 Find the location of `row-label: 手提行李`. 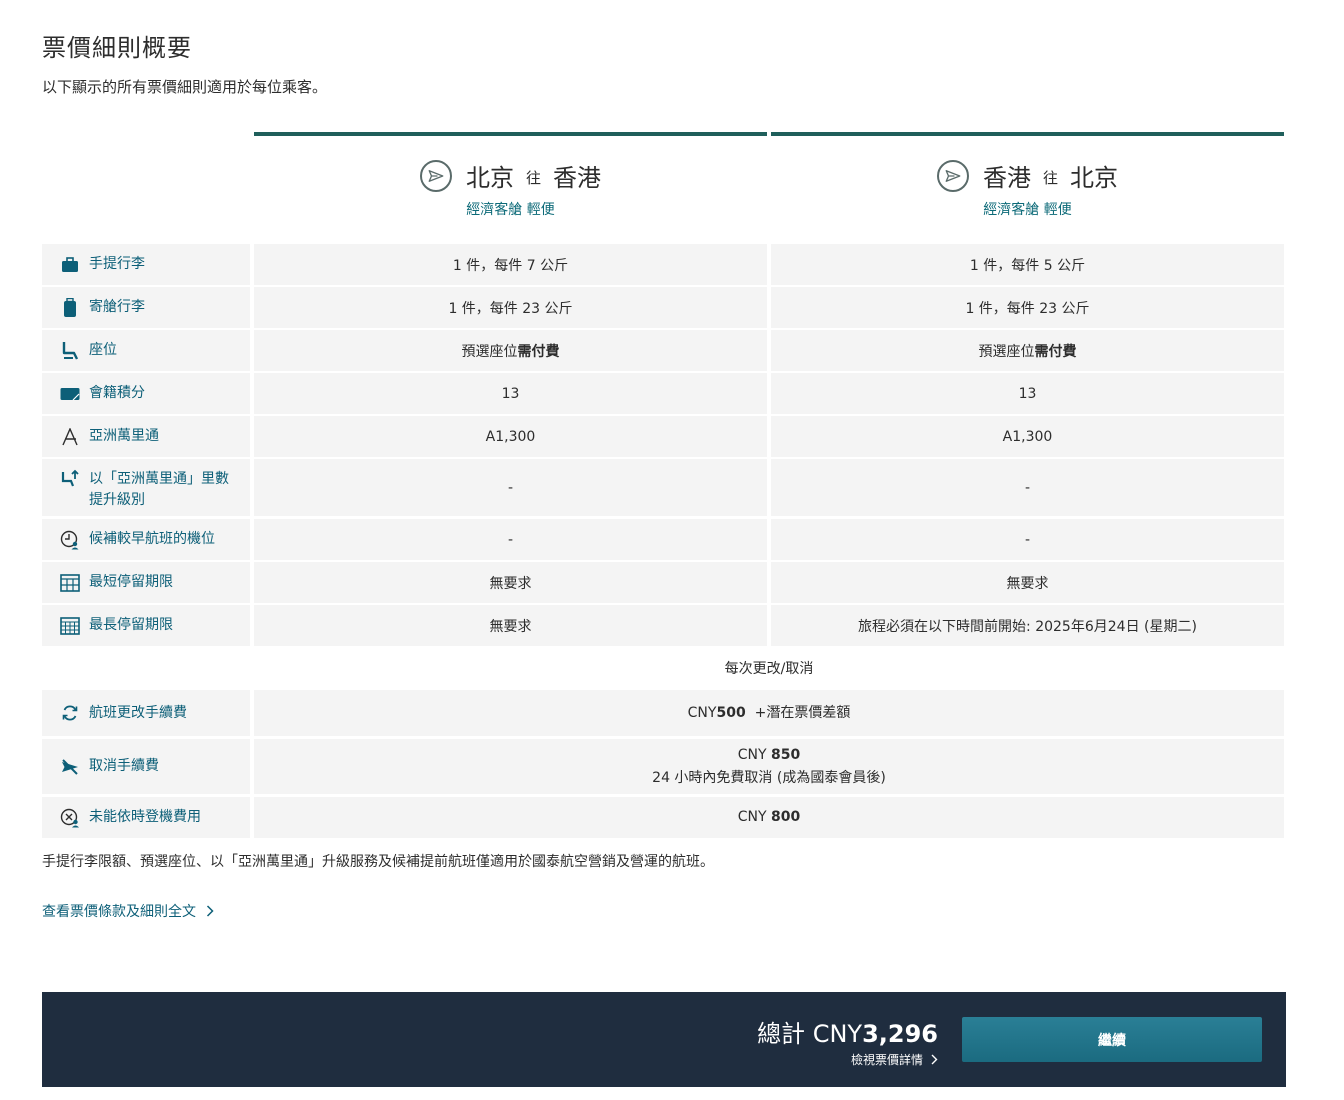

row-label: 手提行李 is located at coordinates (146, 264).